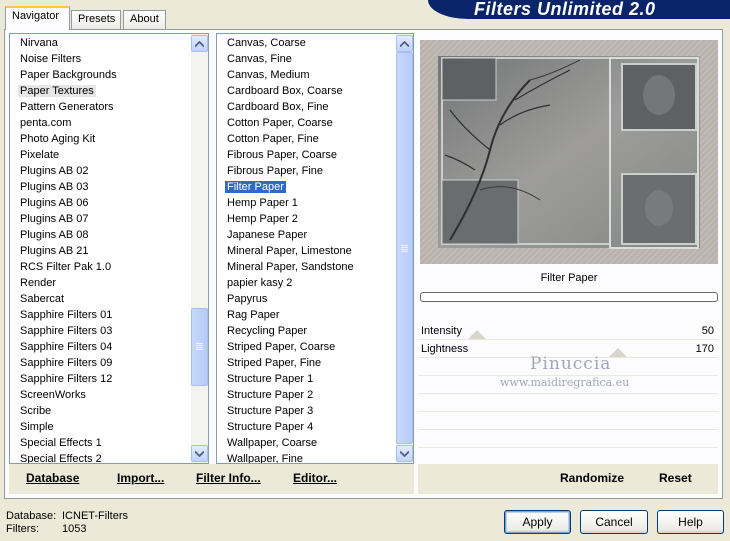 This screenshot has height=541, width=730. Describe the element at coordinates (33, 427) in the screenshot. I see `category-item: Simple` at that location.